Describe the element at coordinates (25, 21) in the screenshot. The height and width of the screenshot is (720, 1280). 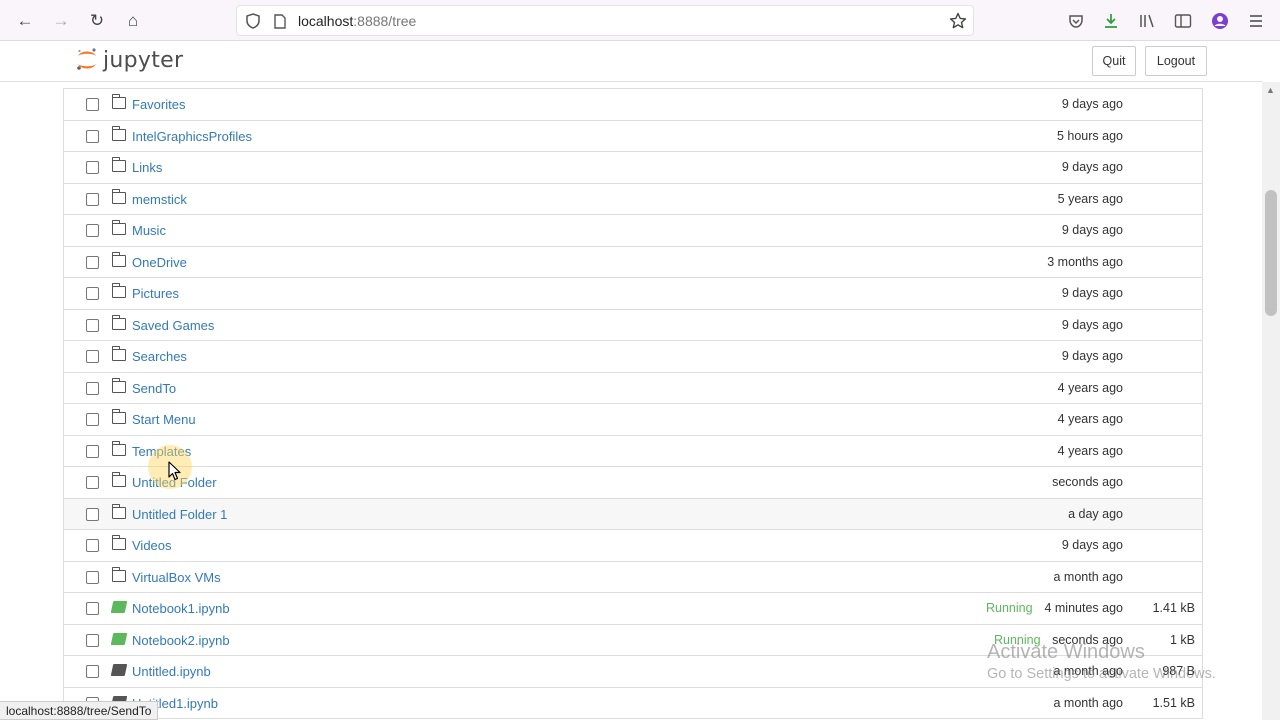
I see `back-button: ←` at that location.